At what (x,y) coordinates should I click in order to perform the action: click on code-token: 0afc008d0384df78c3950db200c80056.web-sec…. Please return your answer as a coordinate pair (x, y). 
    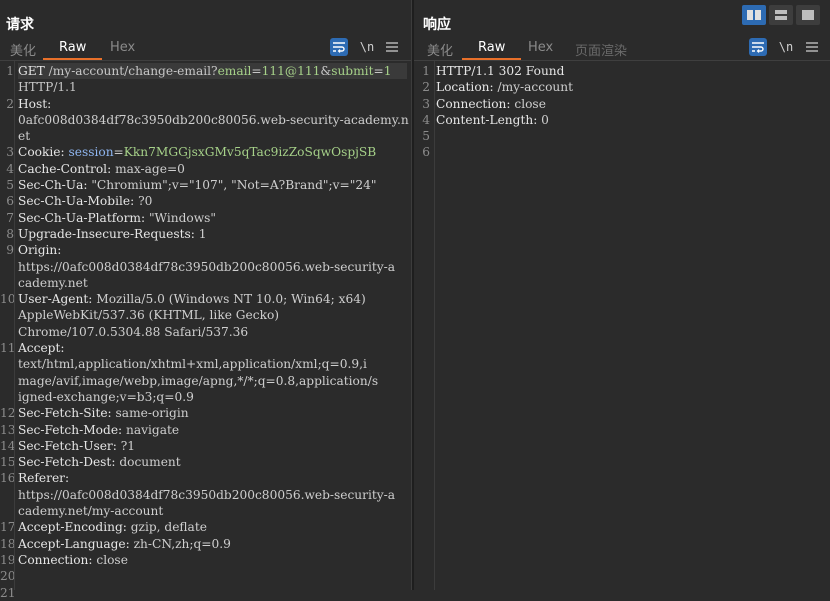
    Looking at the image, I should click on (213, 119).